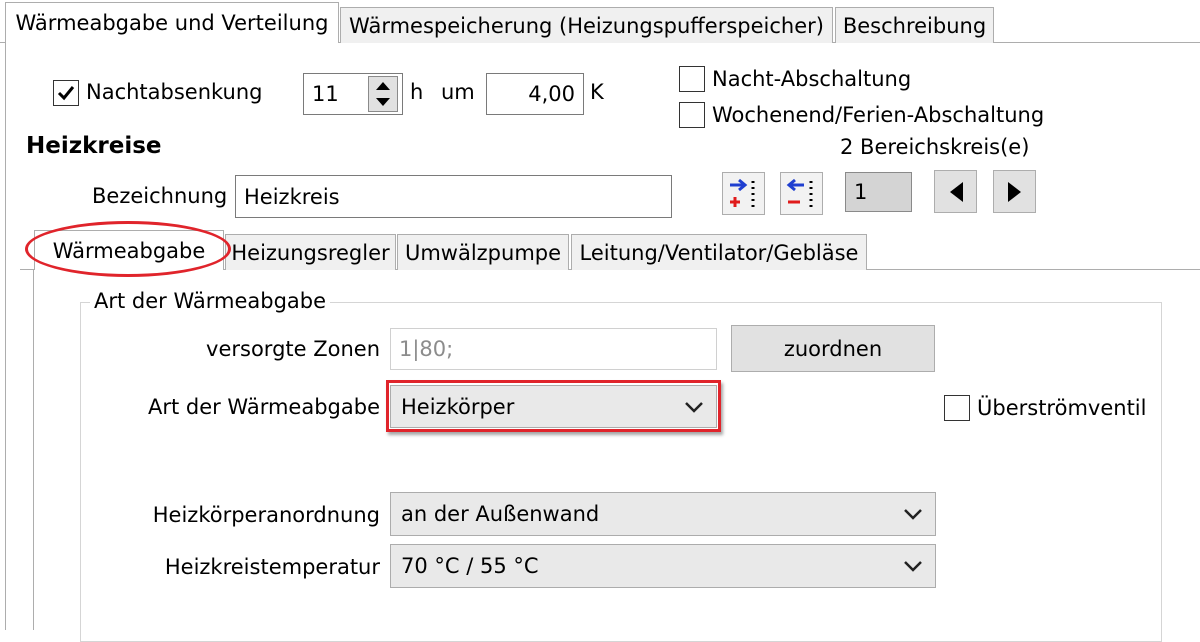  Describe the element at coordinates (458, 92) in the screenshot. I see `um-label: um` at that location.